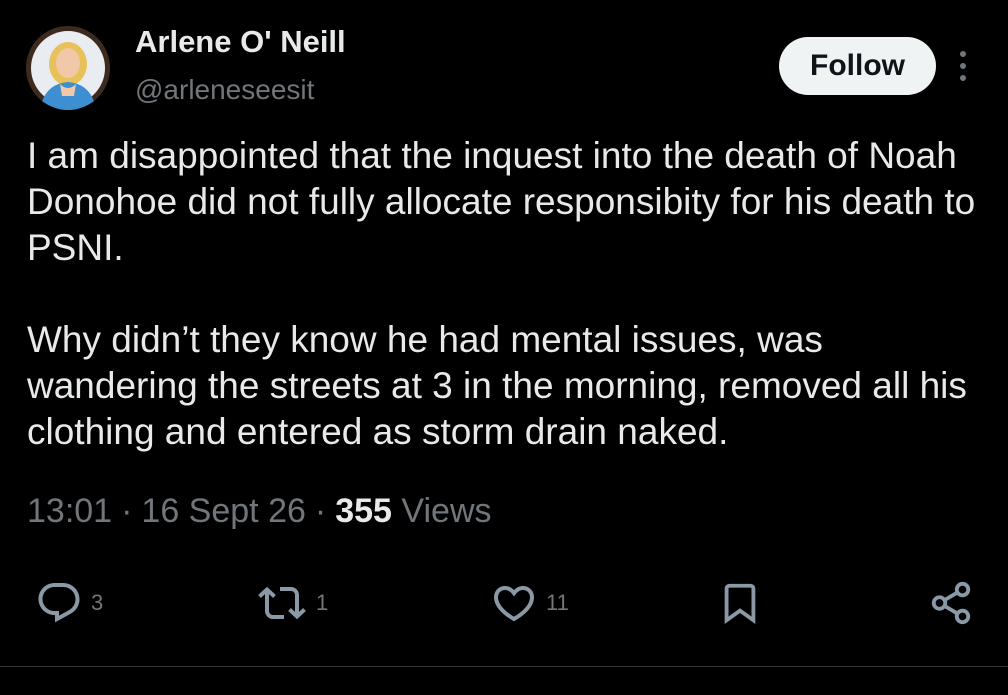 The image size is (1008, 695). I want to click on share-button, so click(951, 603).